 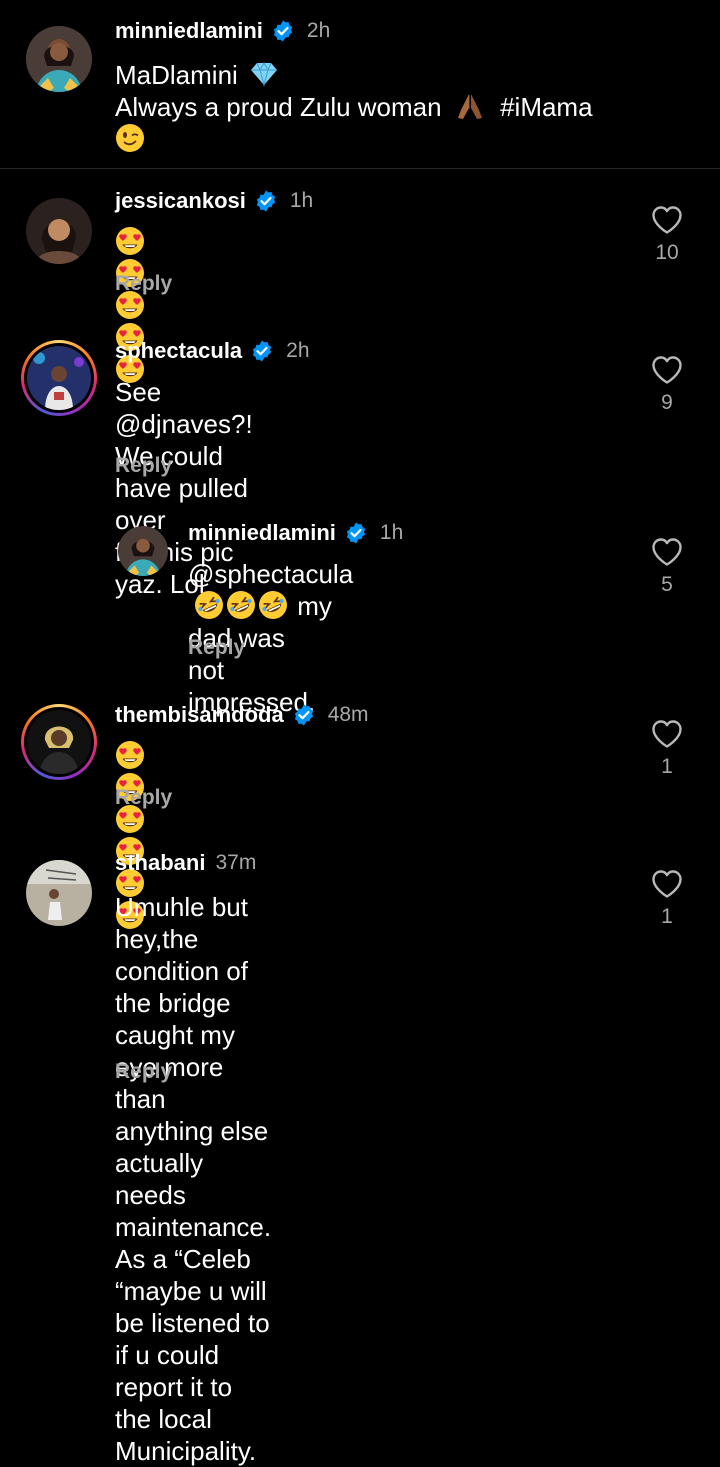 I want to click on caption-header: minniedlamini 2h, so click(x=222, y=31).